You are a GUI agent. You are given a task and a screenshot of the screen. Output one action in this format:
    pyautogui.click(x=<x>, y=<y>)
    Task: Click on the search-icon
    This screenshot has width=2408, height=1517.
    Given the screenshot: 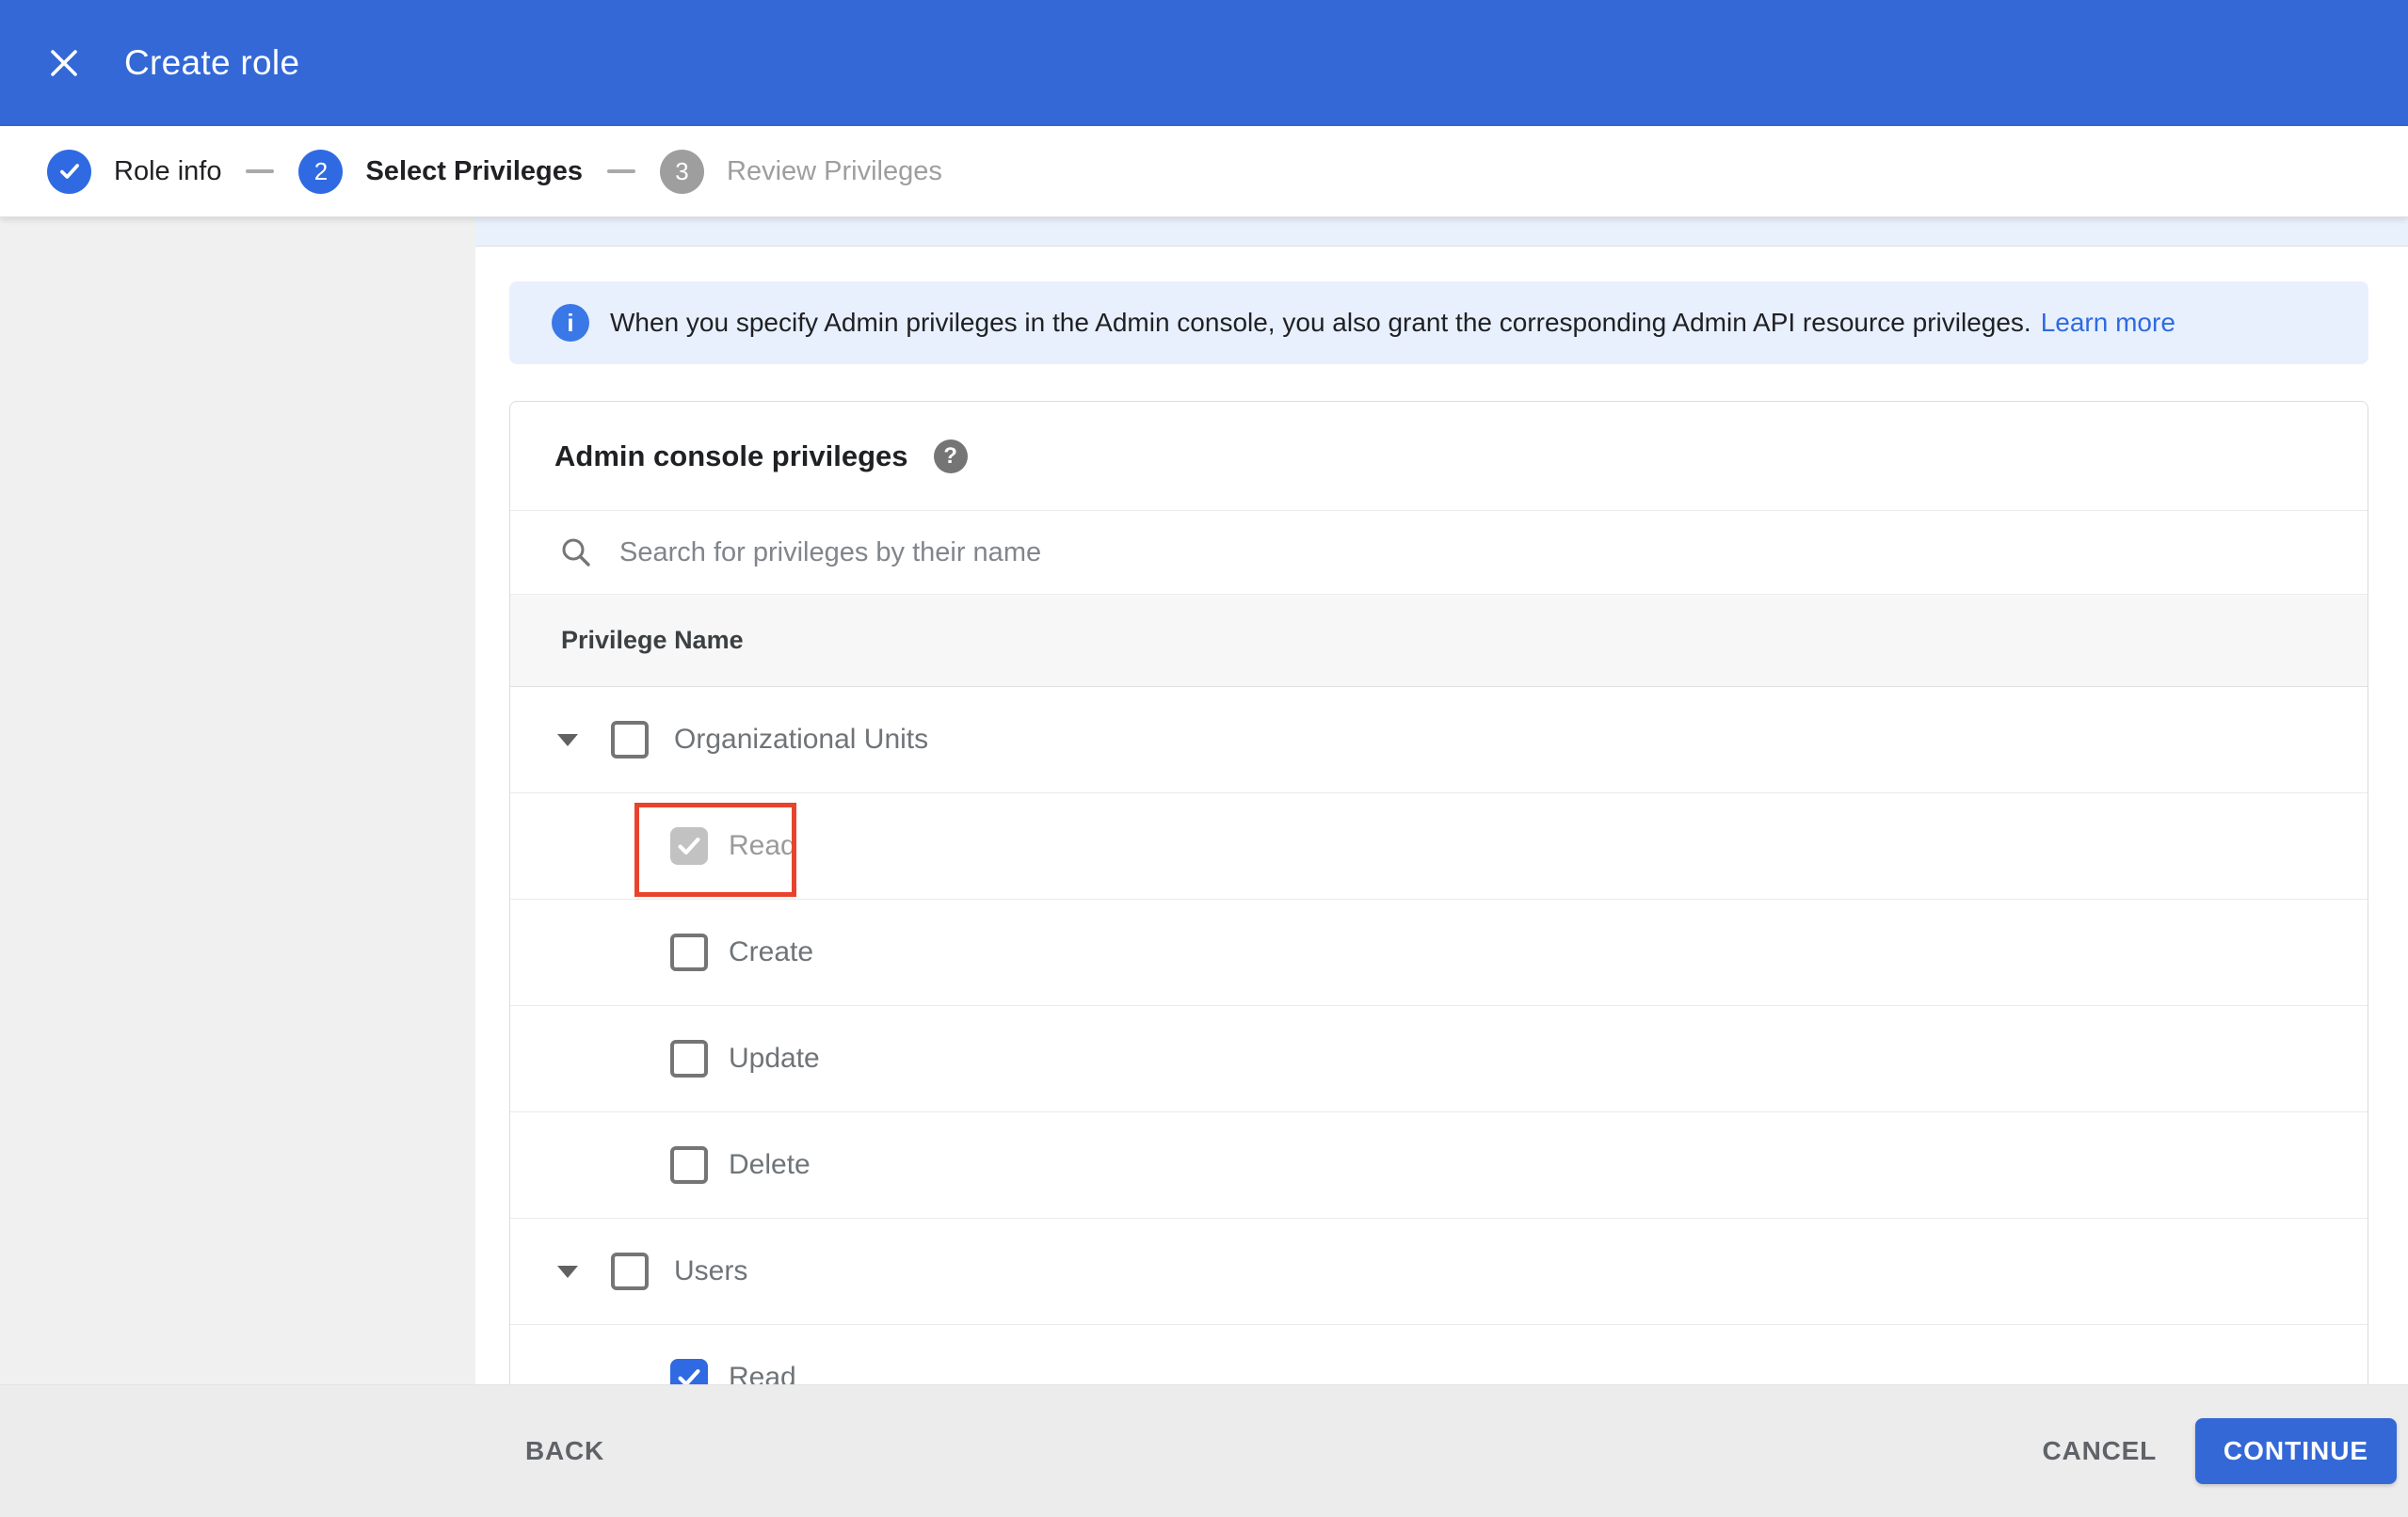 What is the action you would take?
    pyautogui.click(x=576, y=552)
    